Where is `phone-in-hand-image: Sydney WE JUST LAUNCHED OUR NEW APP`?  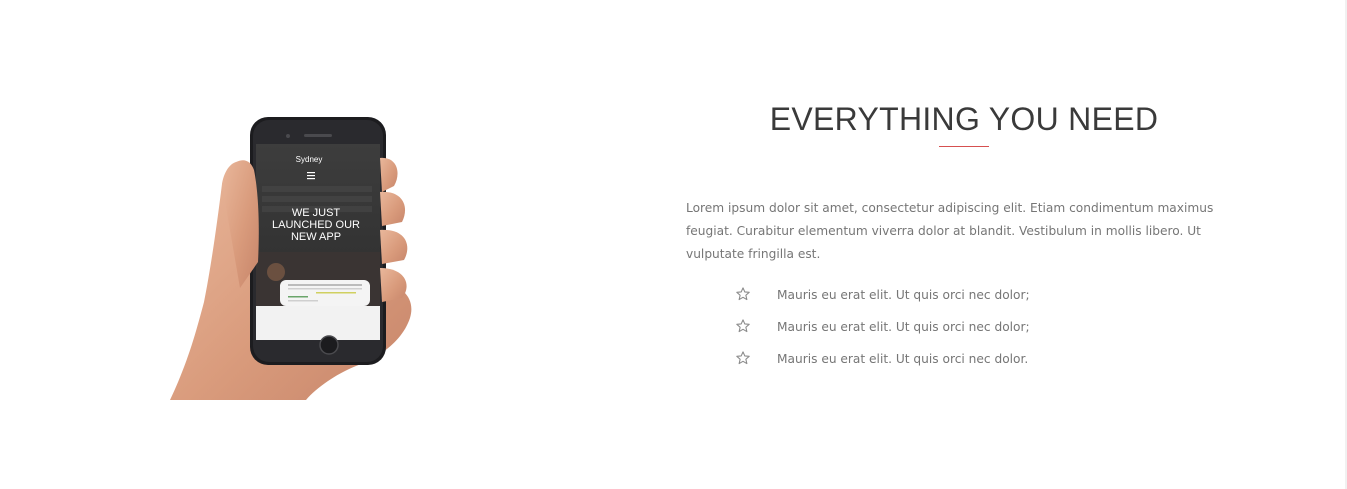
phone-in-hand-image: Sydney WE JUST LAUNCHED OUR NEW APP is located at coordinates (292, 256).